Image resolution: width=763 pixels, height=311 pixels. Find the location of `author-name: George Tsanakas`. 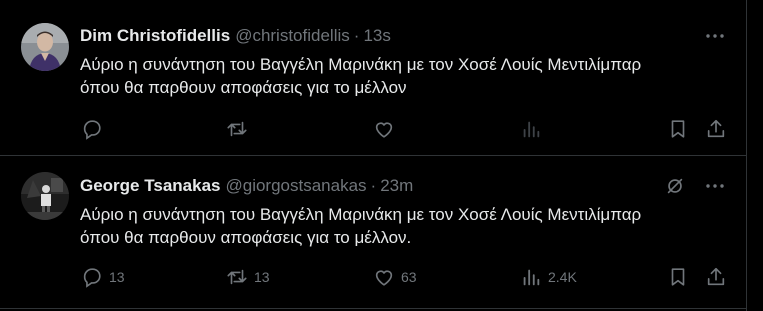

author-name: George Tsanakas is located at coordinates (150, 186).